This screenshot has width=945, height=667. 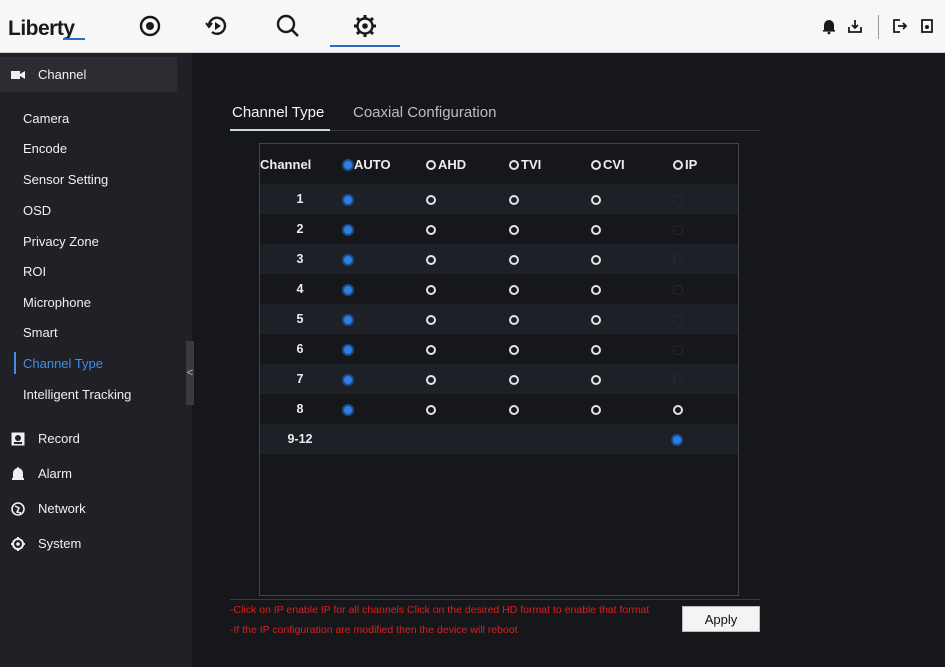 I want to click on channel-number: 2, so click(x=300, y=229).